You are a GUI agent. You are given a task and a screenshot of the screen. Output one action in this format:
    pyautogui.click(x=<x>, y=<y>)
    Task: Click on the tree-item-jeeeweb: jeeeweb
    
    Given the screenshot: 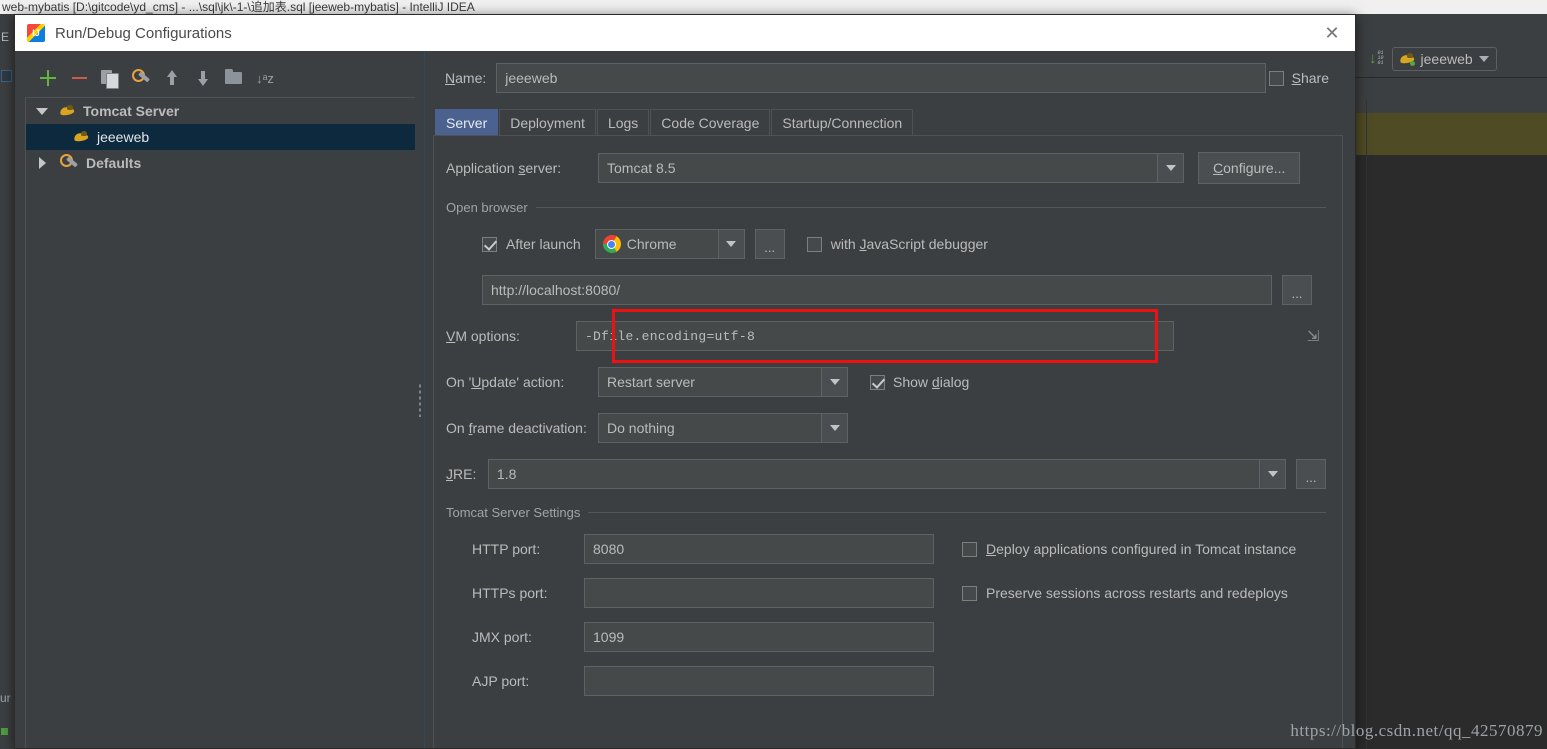 What is the action you would take?
    pyautogui.click(x=220, y=137)
    